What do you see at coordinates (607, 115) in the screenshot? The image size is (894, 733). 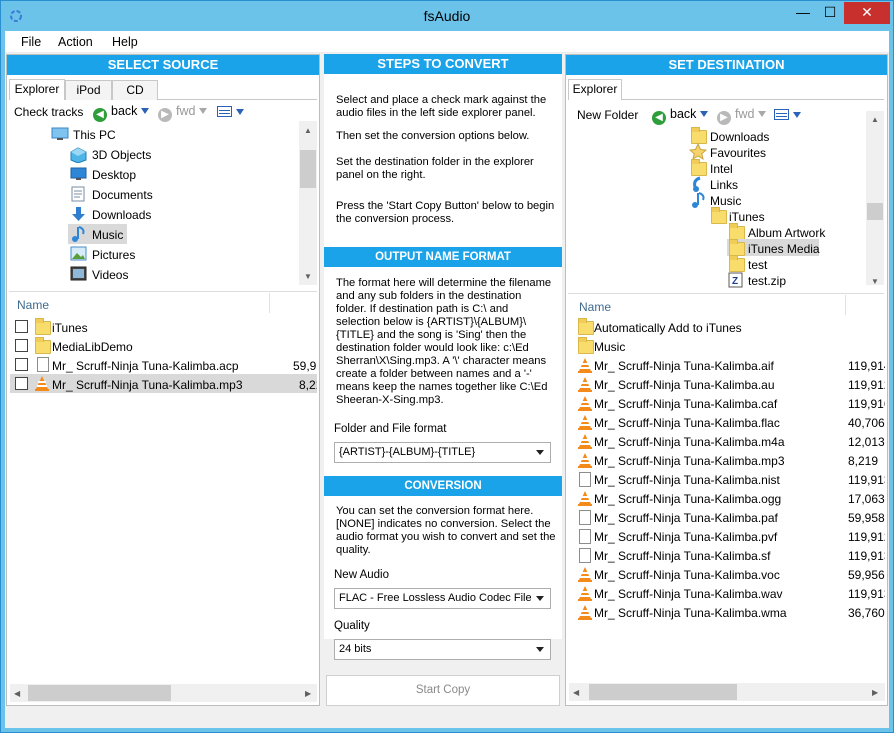 I see `new-folder-button: New Folder` at bounding box center [607, 115].